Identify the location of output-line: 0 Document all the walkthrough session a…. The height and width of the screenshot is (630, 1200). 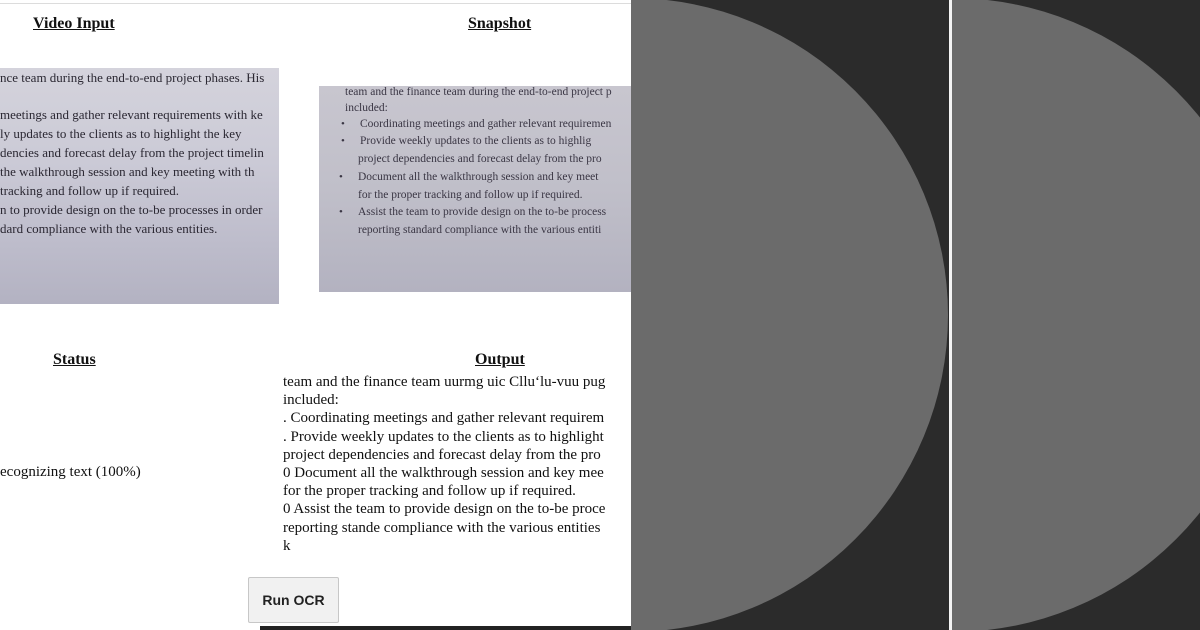
(443, 473).